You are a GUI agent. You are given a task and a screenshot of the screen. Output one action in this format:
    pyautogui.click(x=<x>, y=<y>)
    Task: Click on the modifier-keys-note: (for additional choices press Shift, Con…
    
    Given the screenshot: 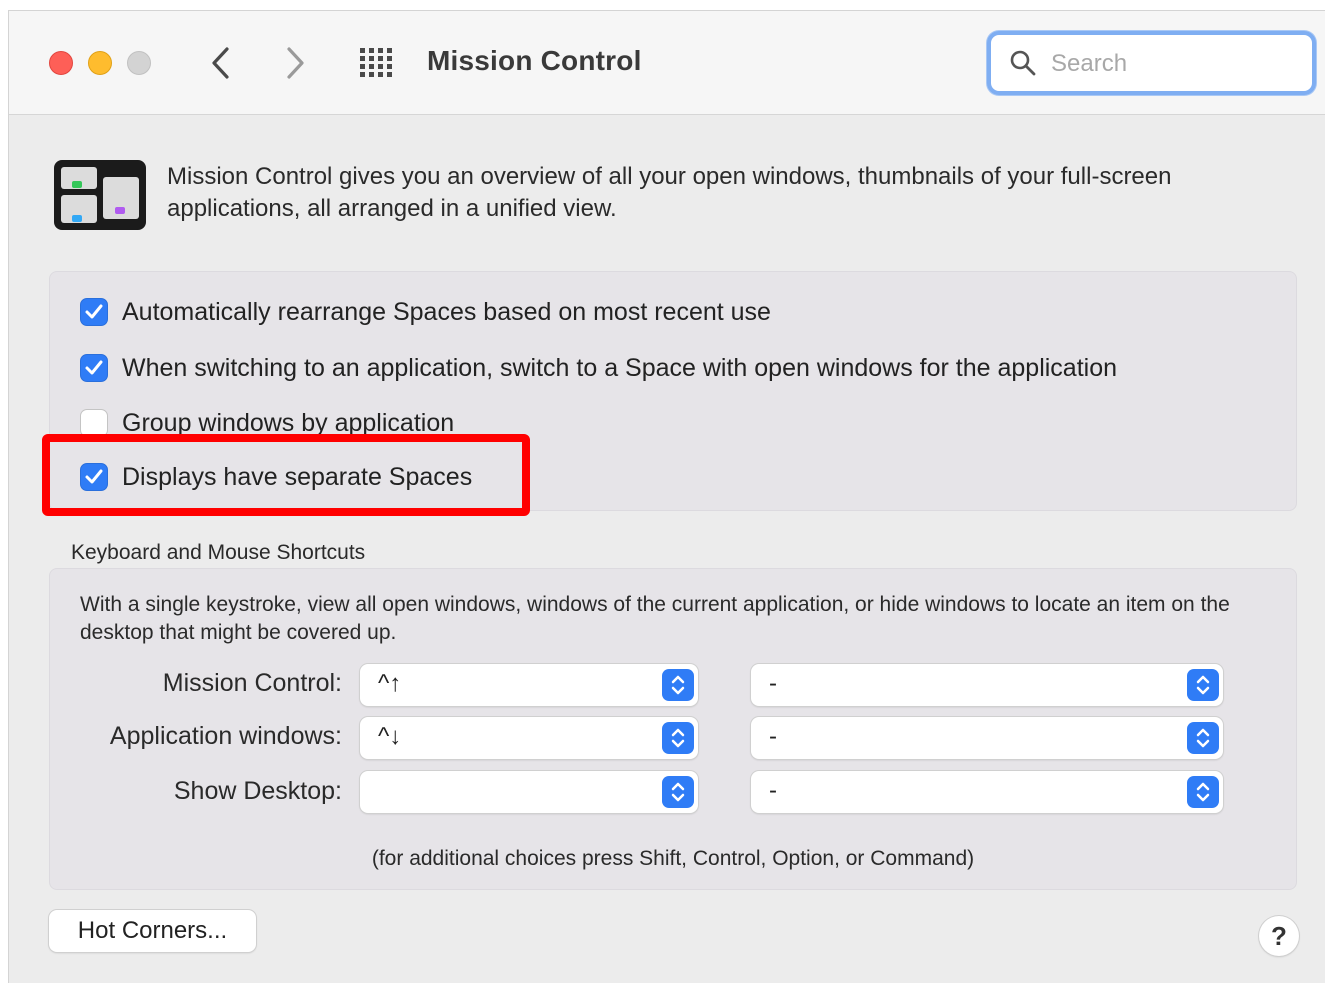 What is the action you would take?
    pyautogui.click(x=673, y=858)
    